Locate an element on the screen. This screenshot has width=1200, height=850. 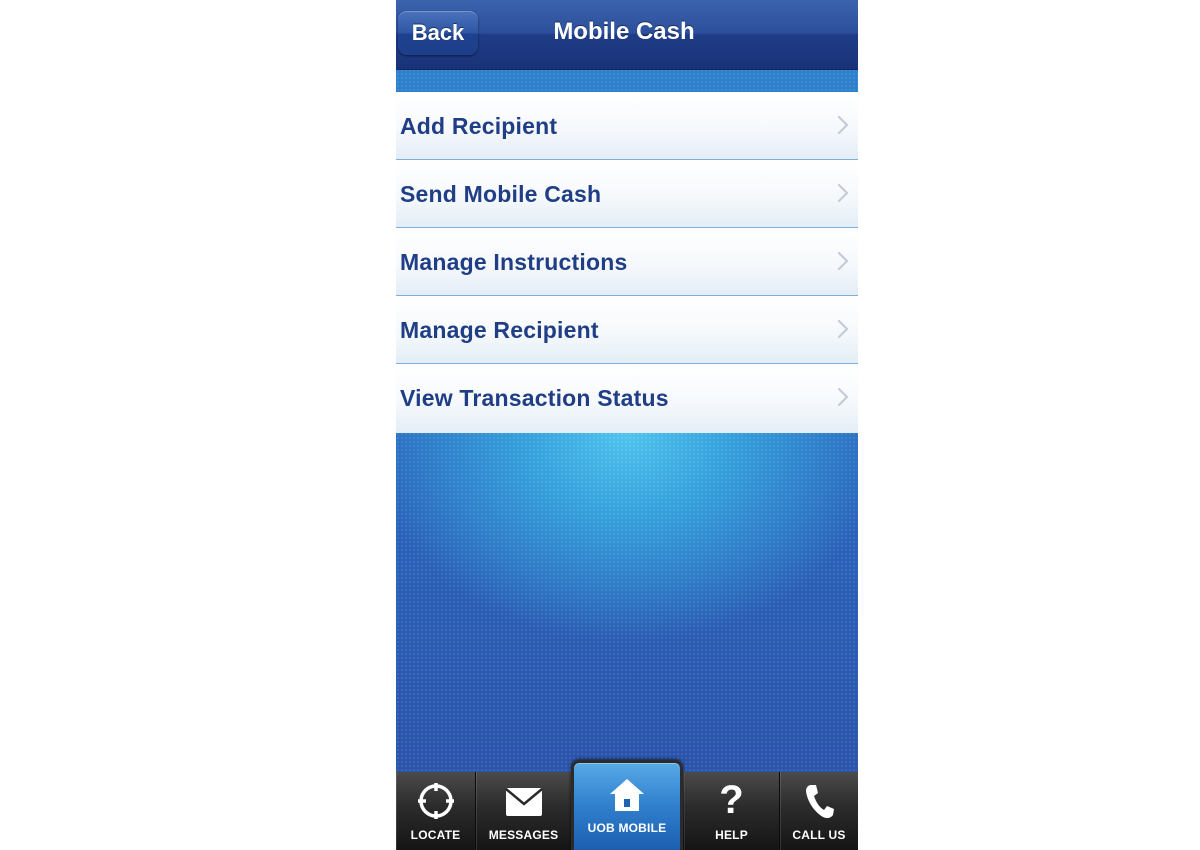
home-icon is located at coordinates (627, 795).